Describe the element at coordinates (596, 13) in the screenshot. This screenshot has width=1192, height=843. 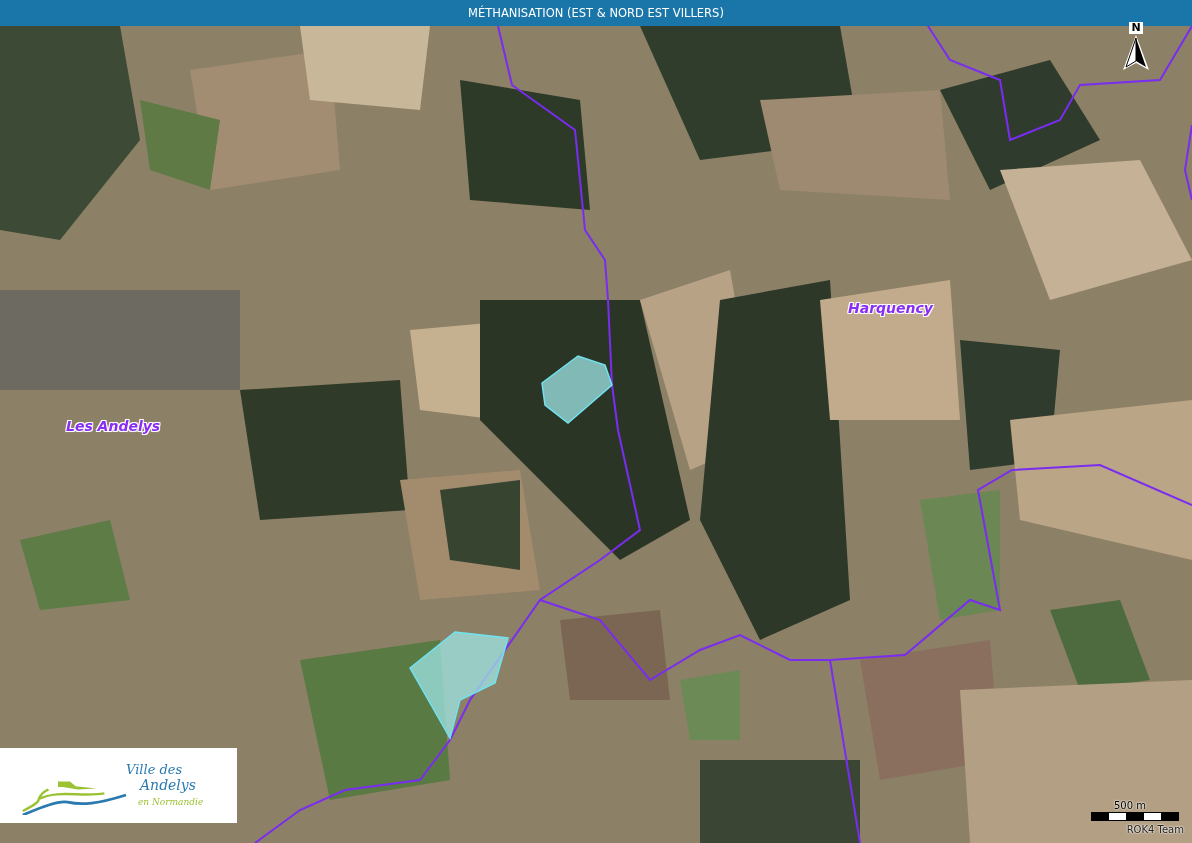
I see `map-title: MÉTHANISATION (EST & NORD EST VILLERS)` at that location.